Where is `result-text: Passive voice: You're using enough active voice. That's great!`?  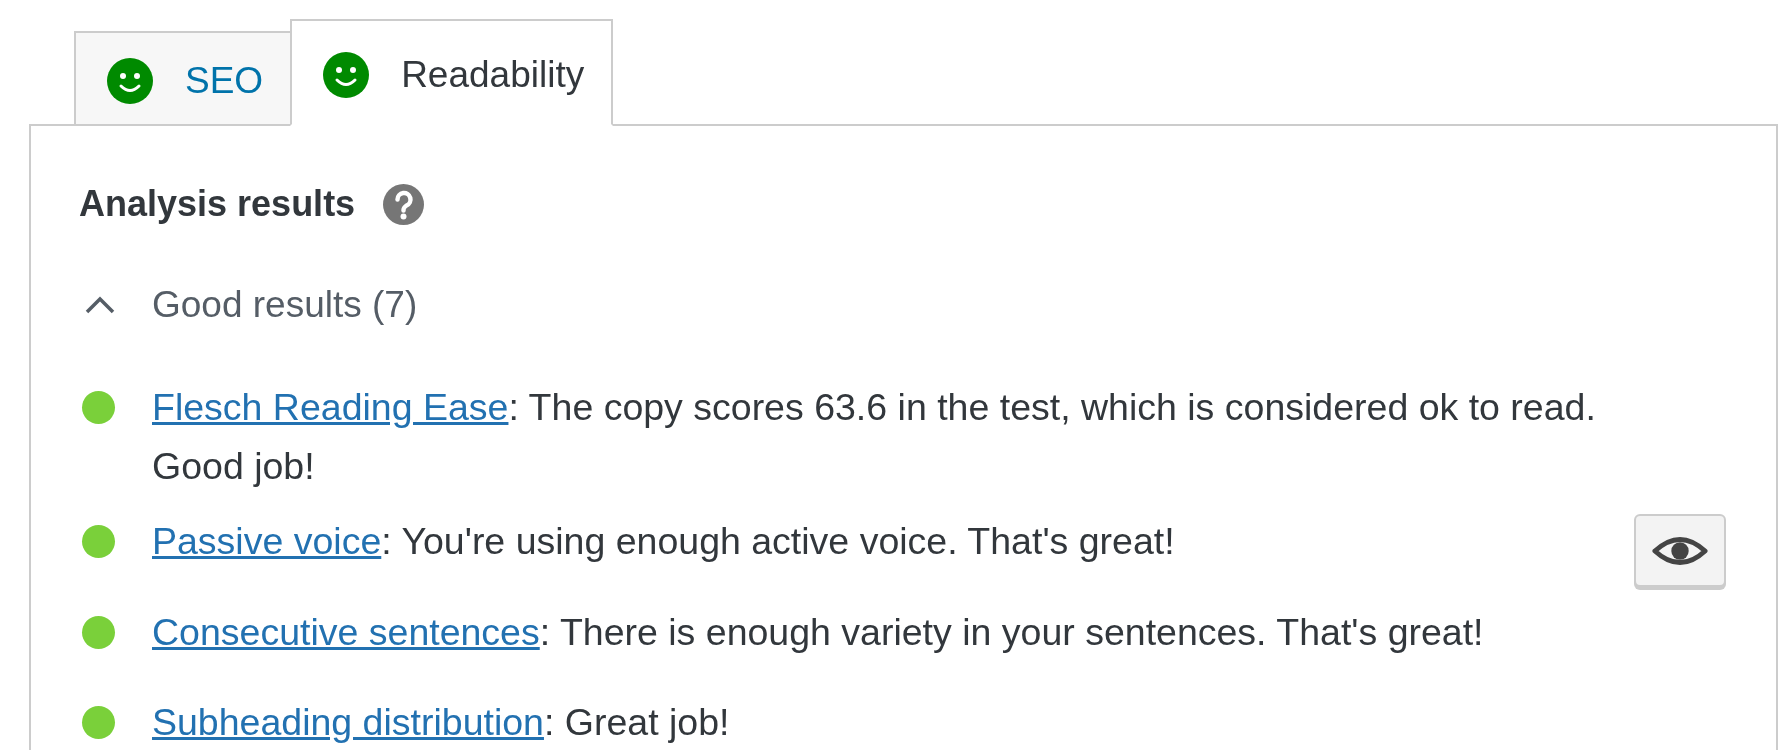
result-text: Passive voice: You're using enough active voice. That's great! is located at coordinates (664, 541).